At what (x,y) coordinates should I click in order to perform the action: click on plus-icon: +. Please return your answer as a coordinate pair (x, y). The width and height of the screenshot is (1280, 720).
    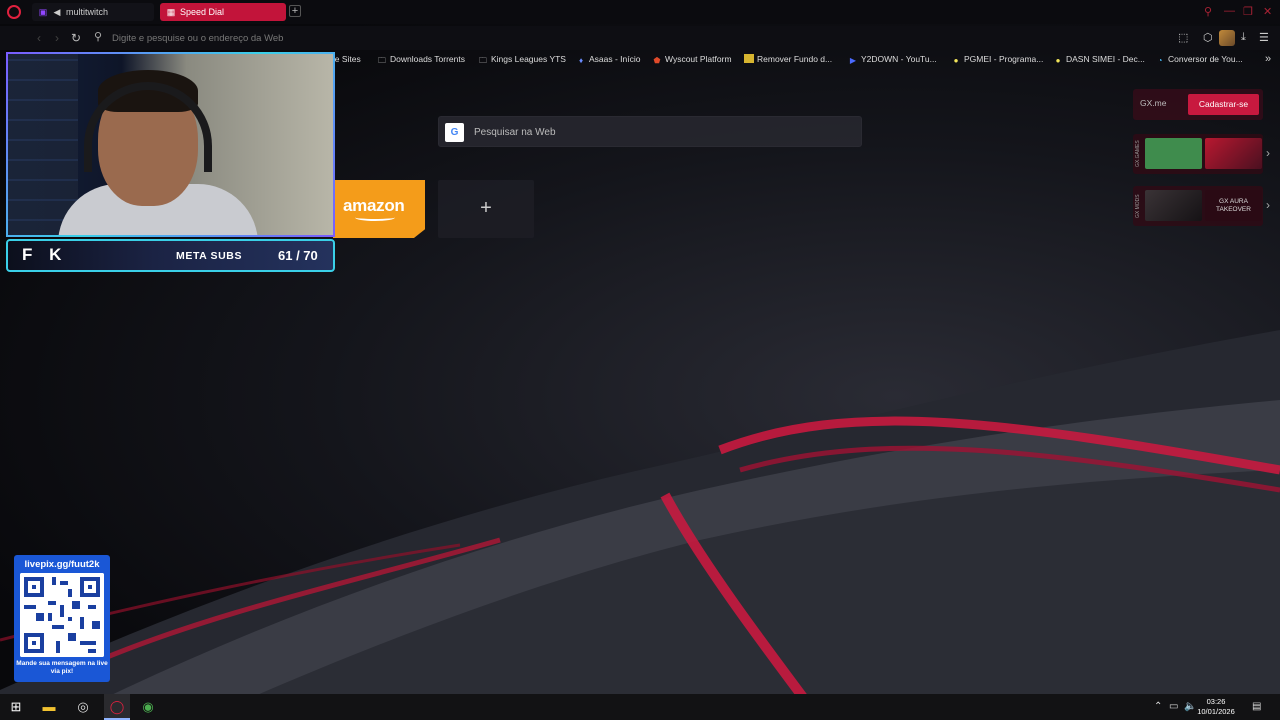
    Looking at the image, I should click on (486, 208).